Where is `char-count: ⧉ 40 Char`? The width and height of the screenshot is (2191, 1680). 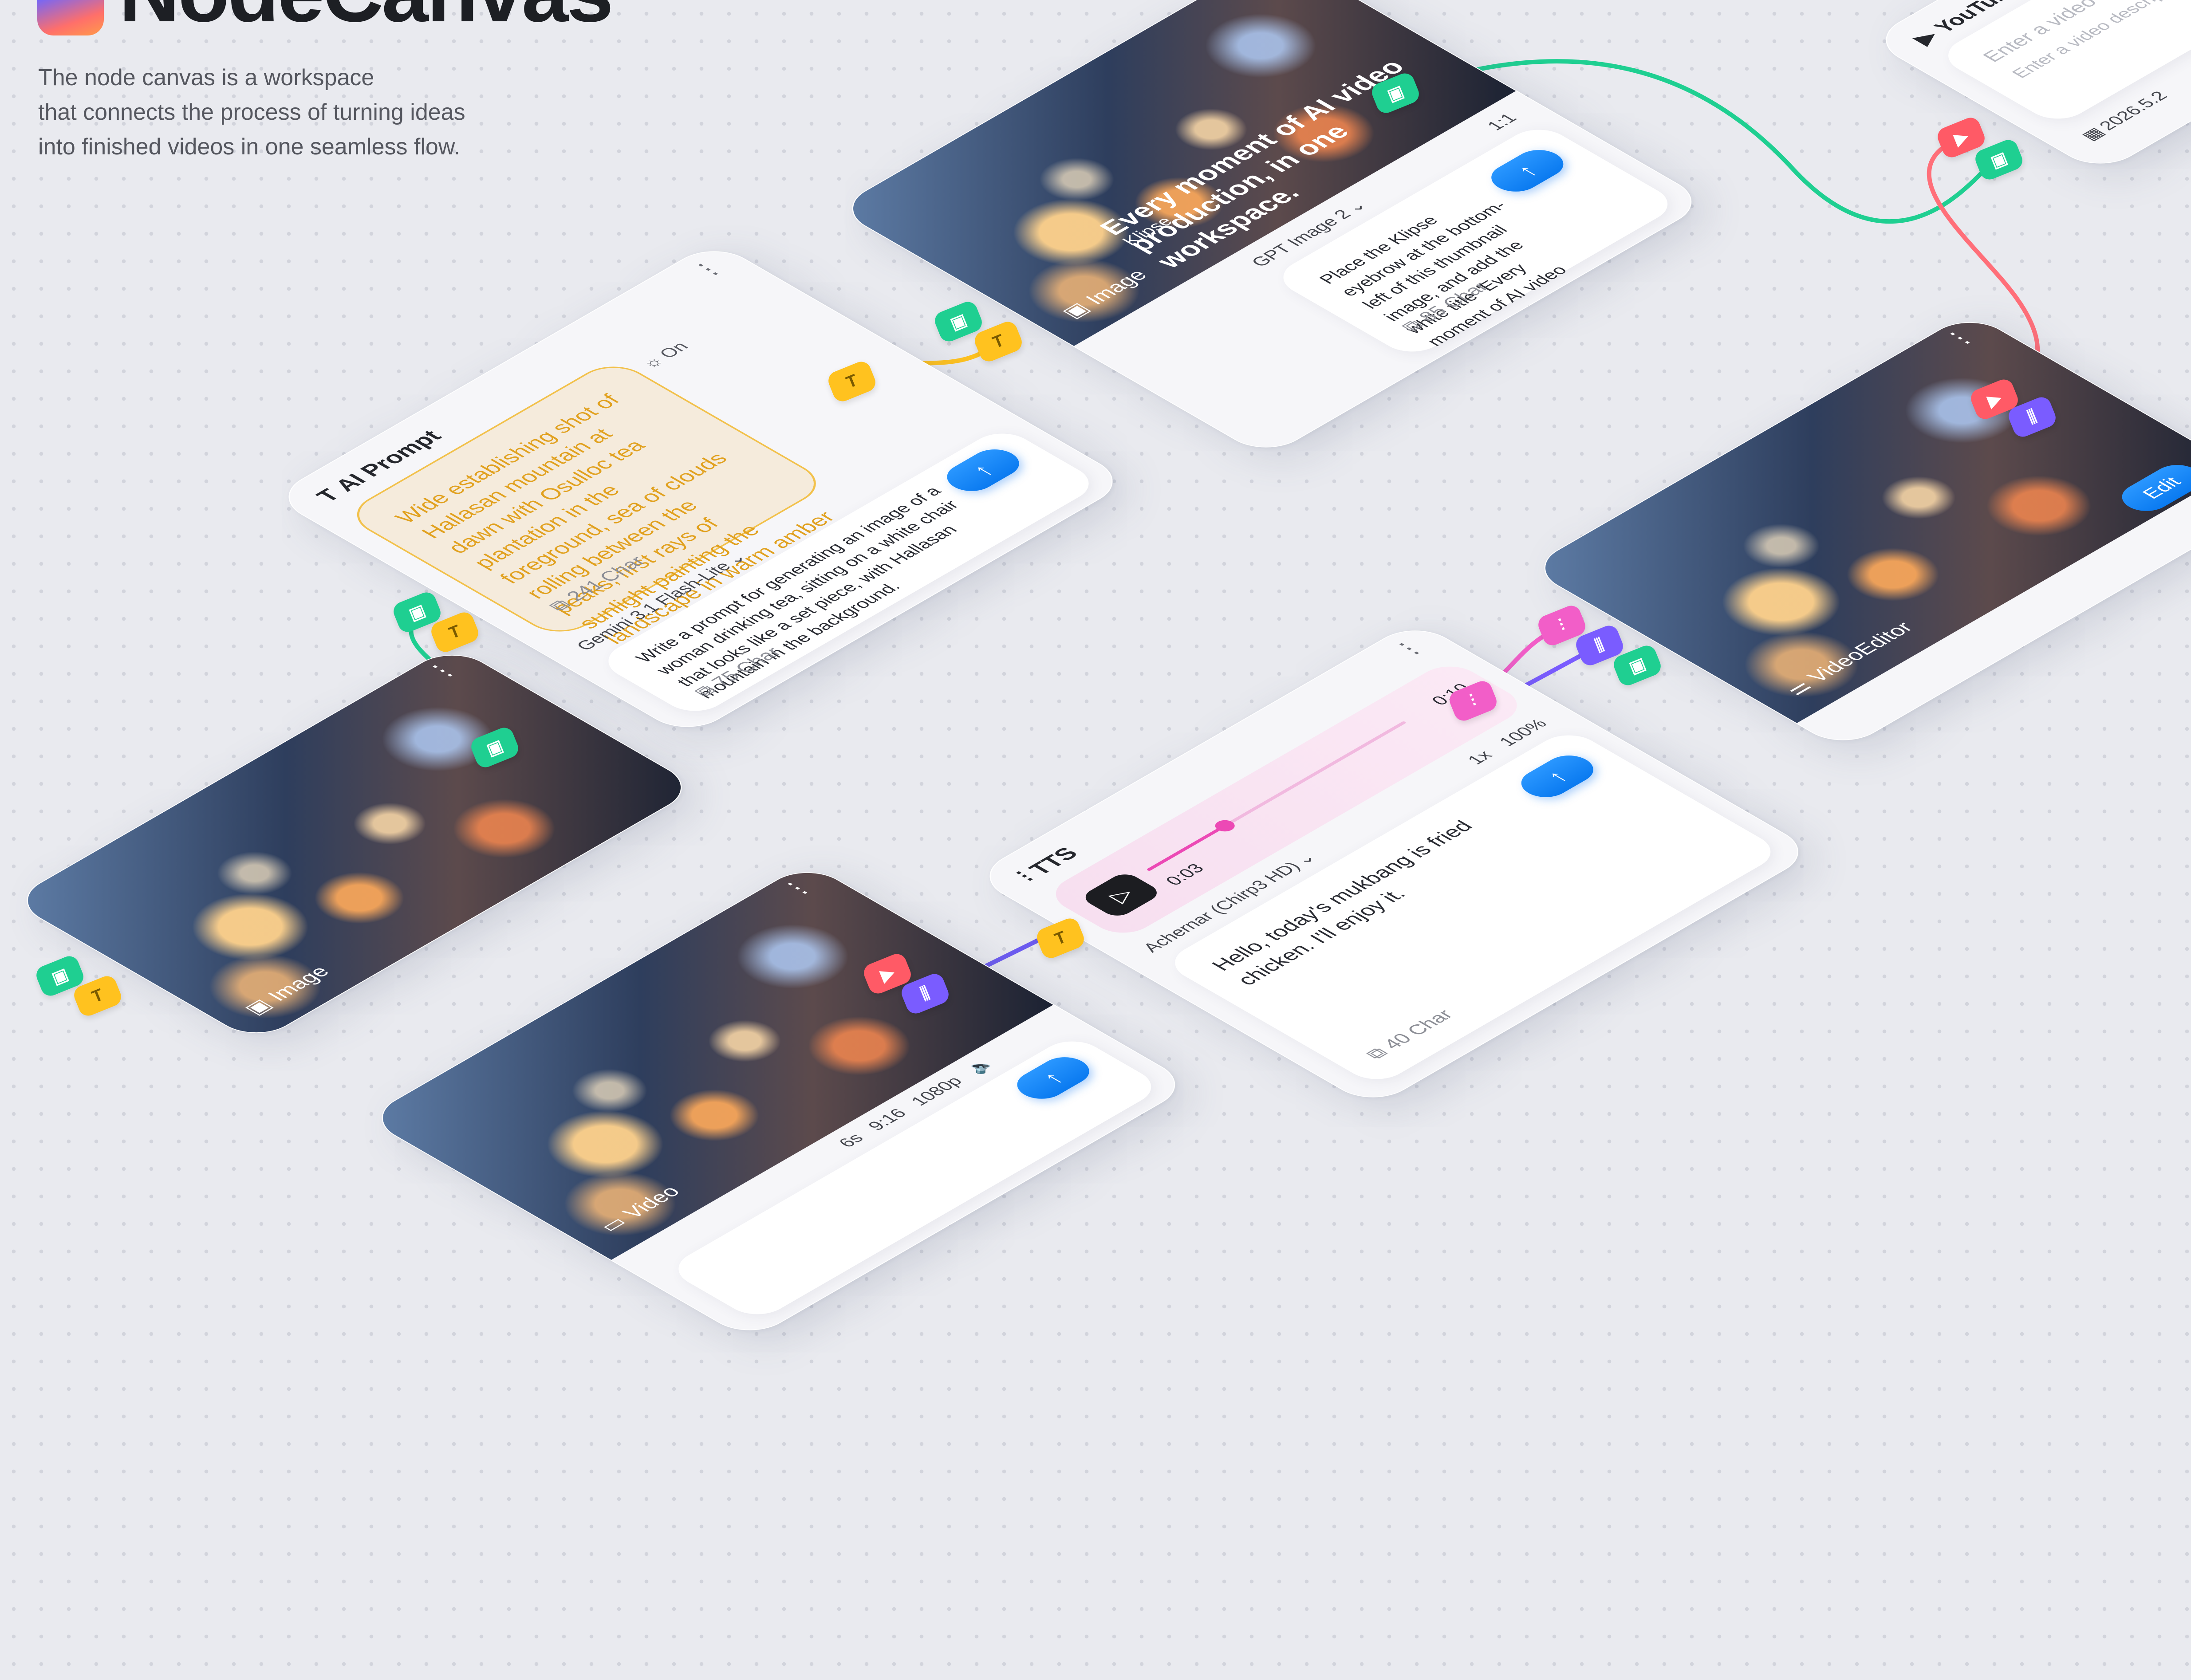 char-count: ⧉ 40 Char is located at coordinates (1409, 1034).